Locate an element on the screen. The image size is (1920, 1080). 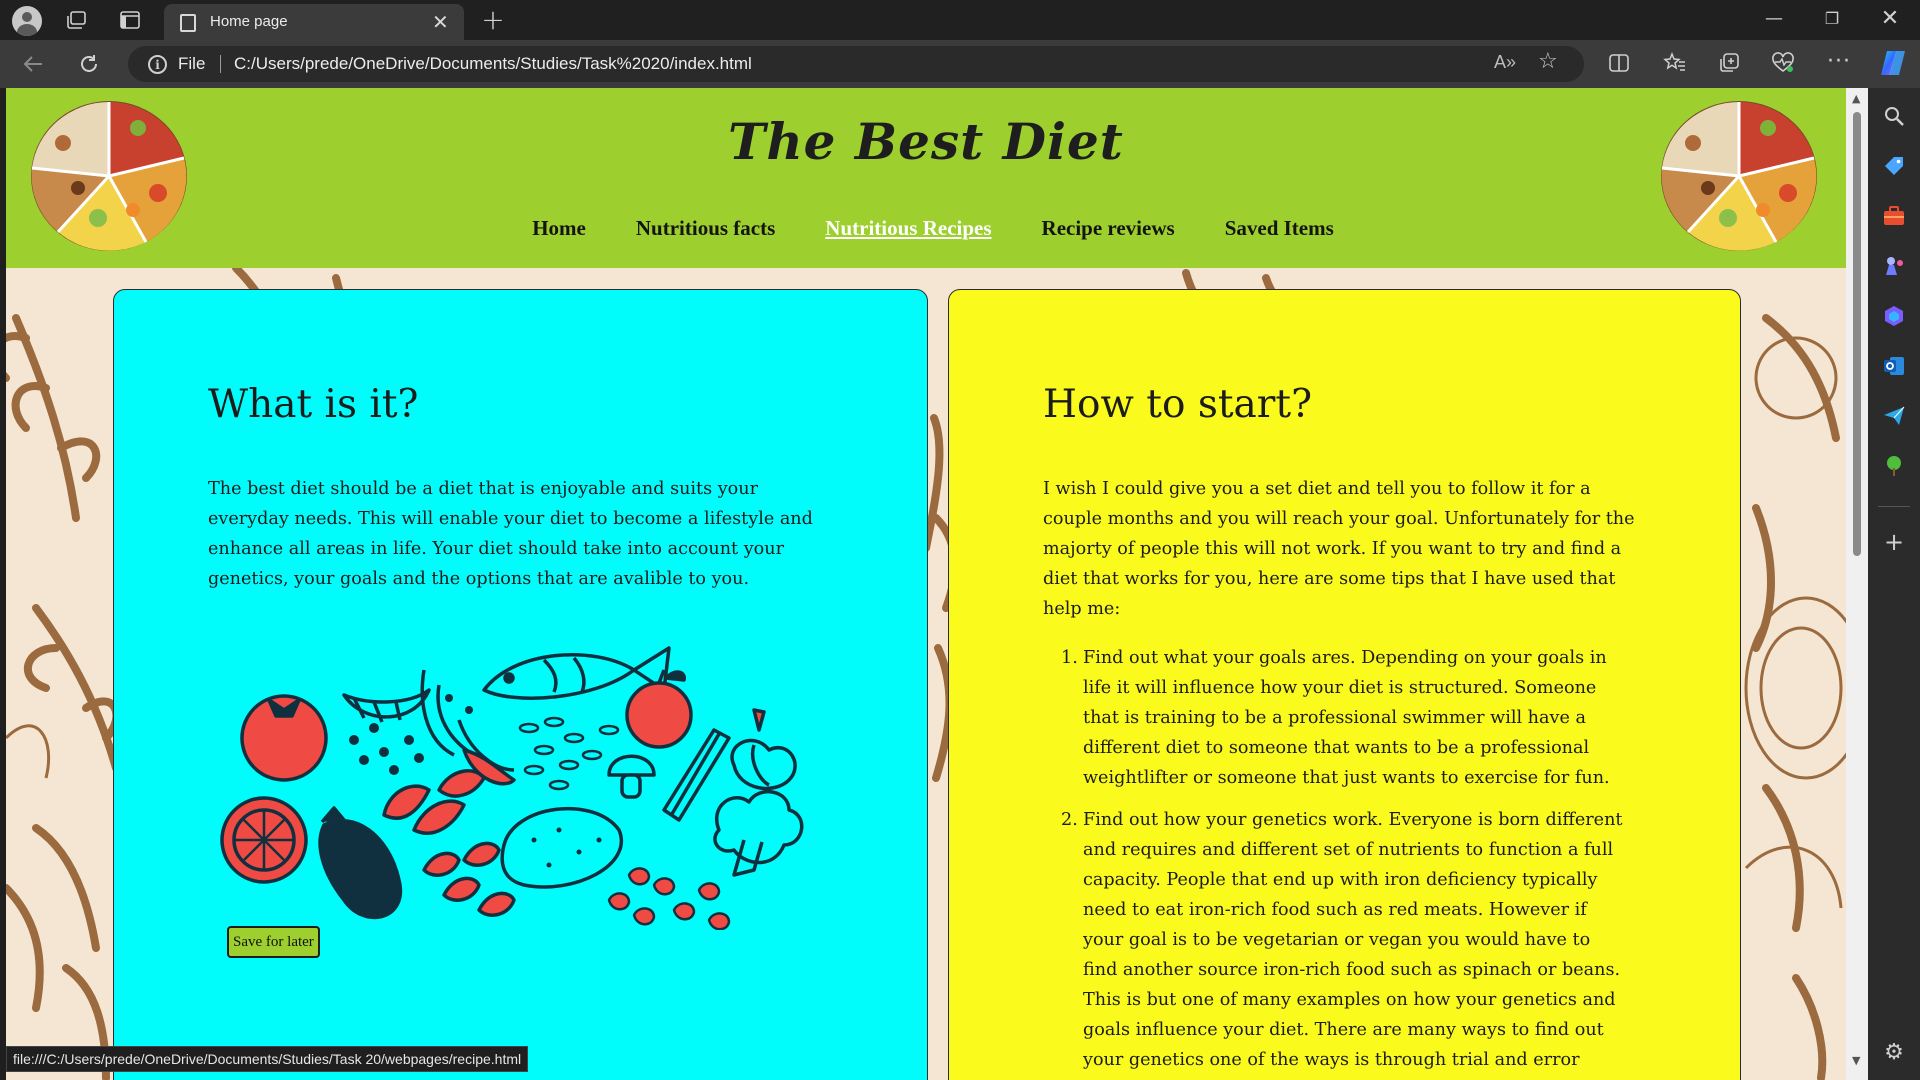
health-icon is located at coordinates (1783, 63).